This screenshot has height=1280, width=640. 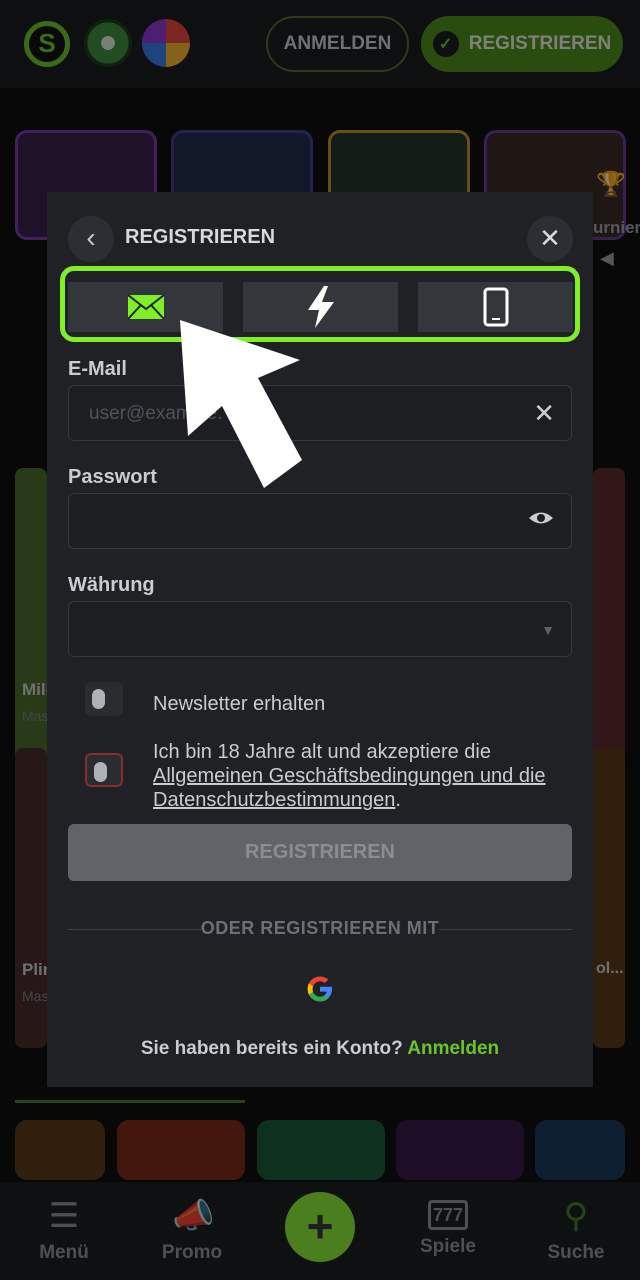 What do you see at coordinates (241, 404) in the screenshot?
I see `pointer-arrow-icon` at bounding box center [241, 404].